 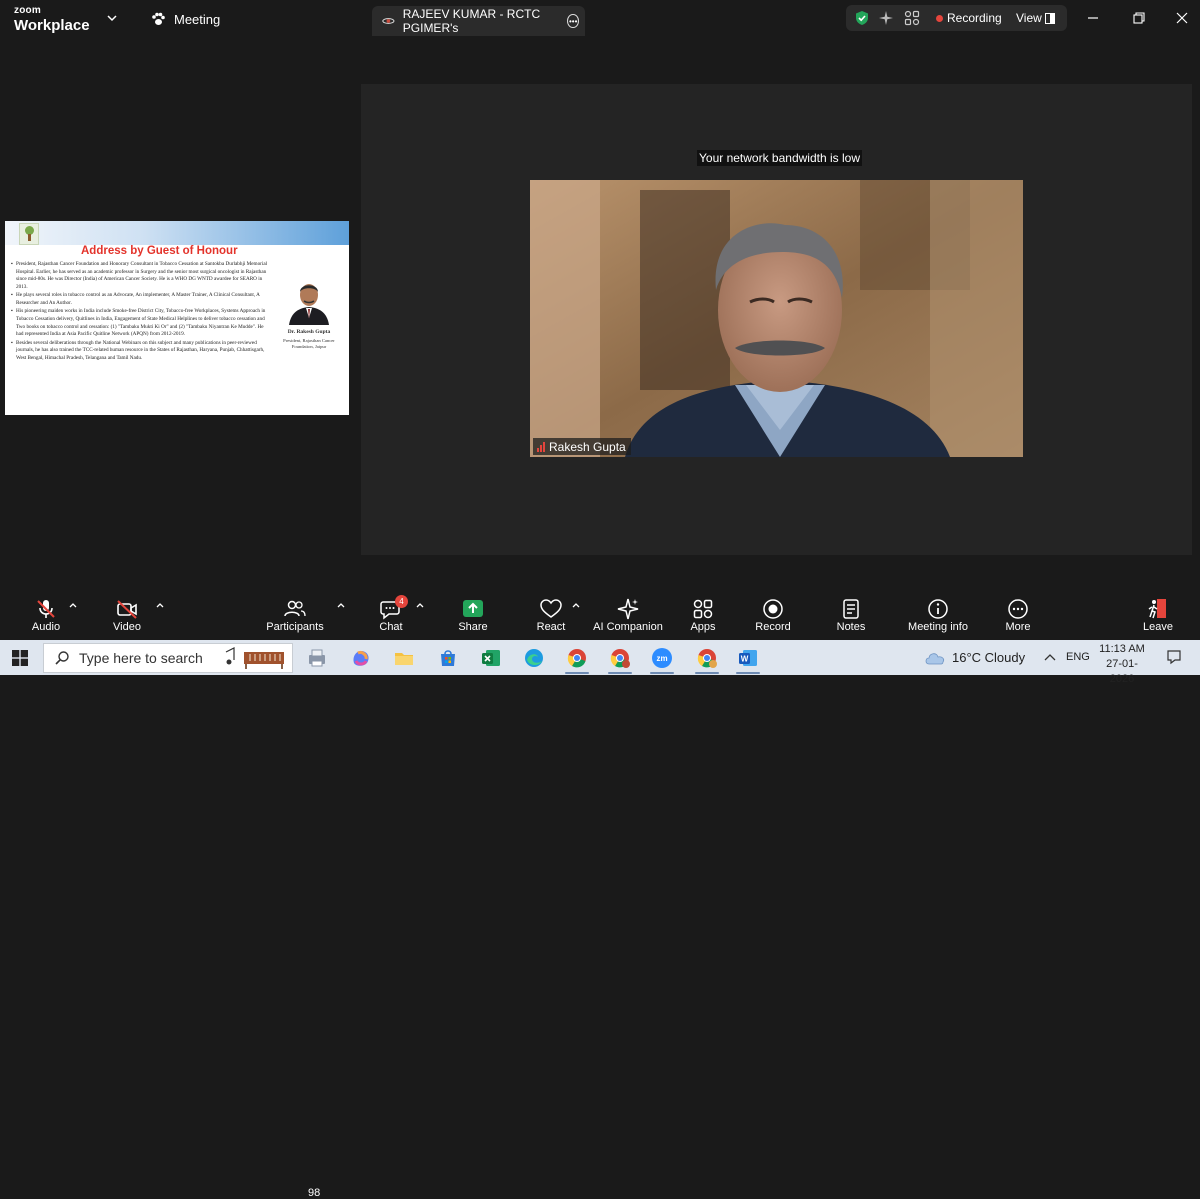 What do you see at coordinates (314, 1193) in the screenshot?
I see `participants-count: 98` at bounding box center [314, 1193].